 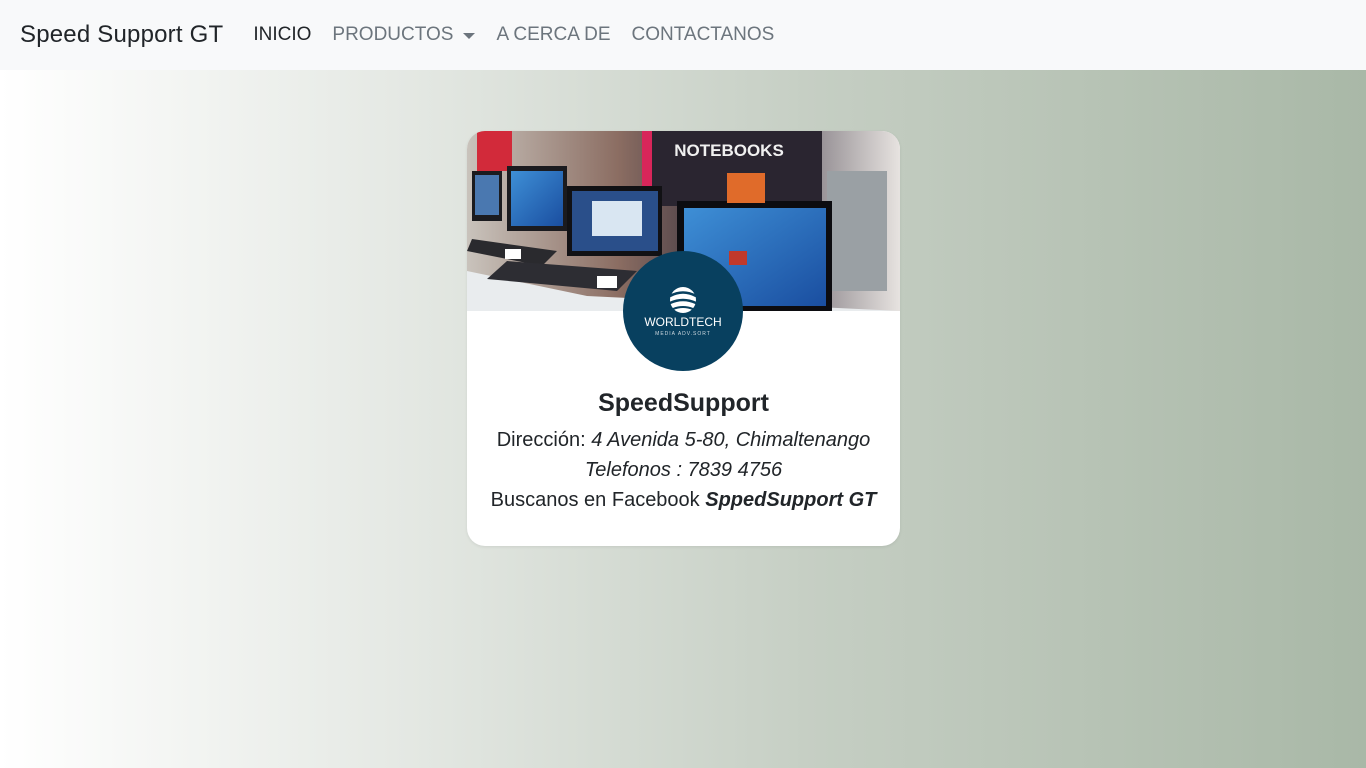 What do you see at coordinates (553, 35) in the screenshot?
I see `nav-acerca-de: A CERCA DE` at bounding box center [553, 35].